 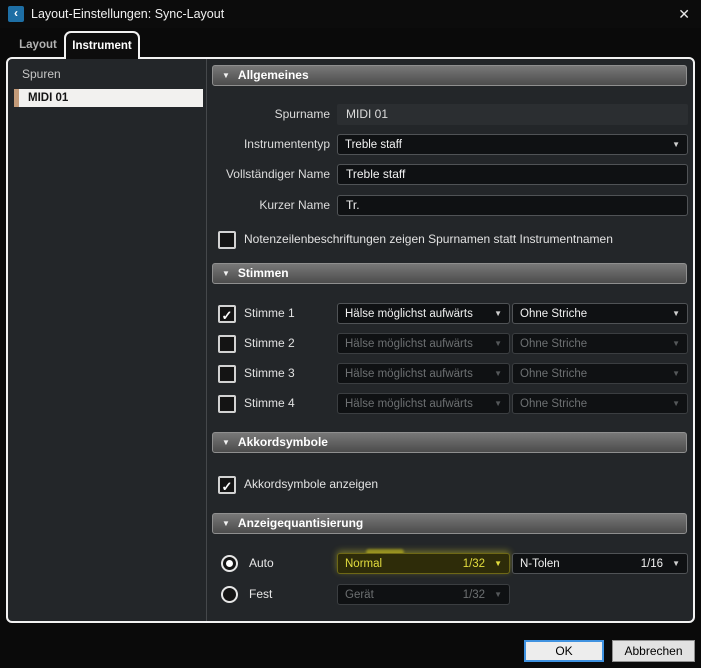 I want to click on tab-layout: Layout, so click(x=38, y=45).